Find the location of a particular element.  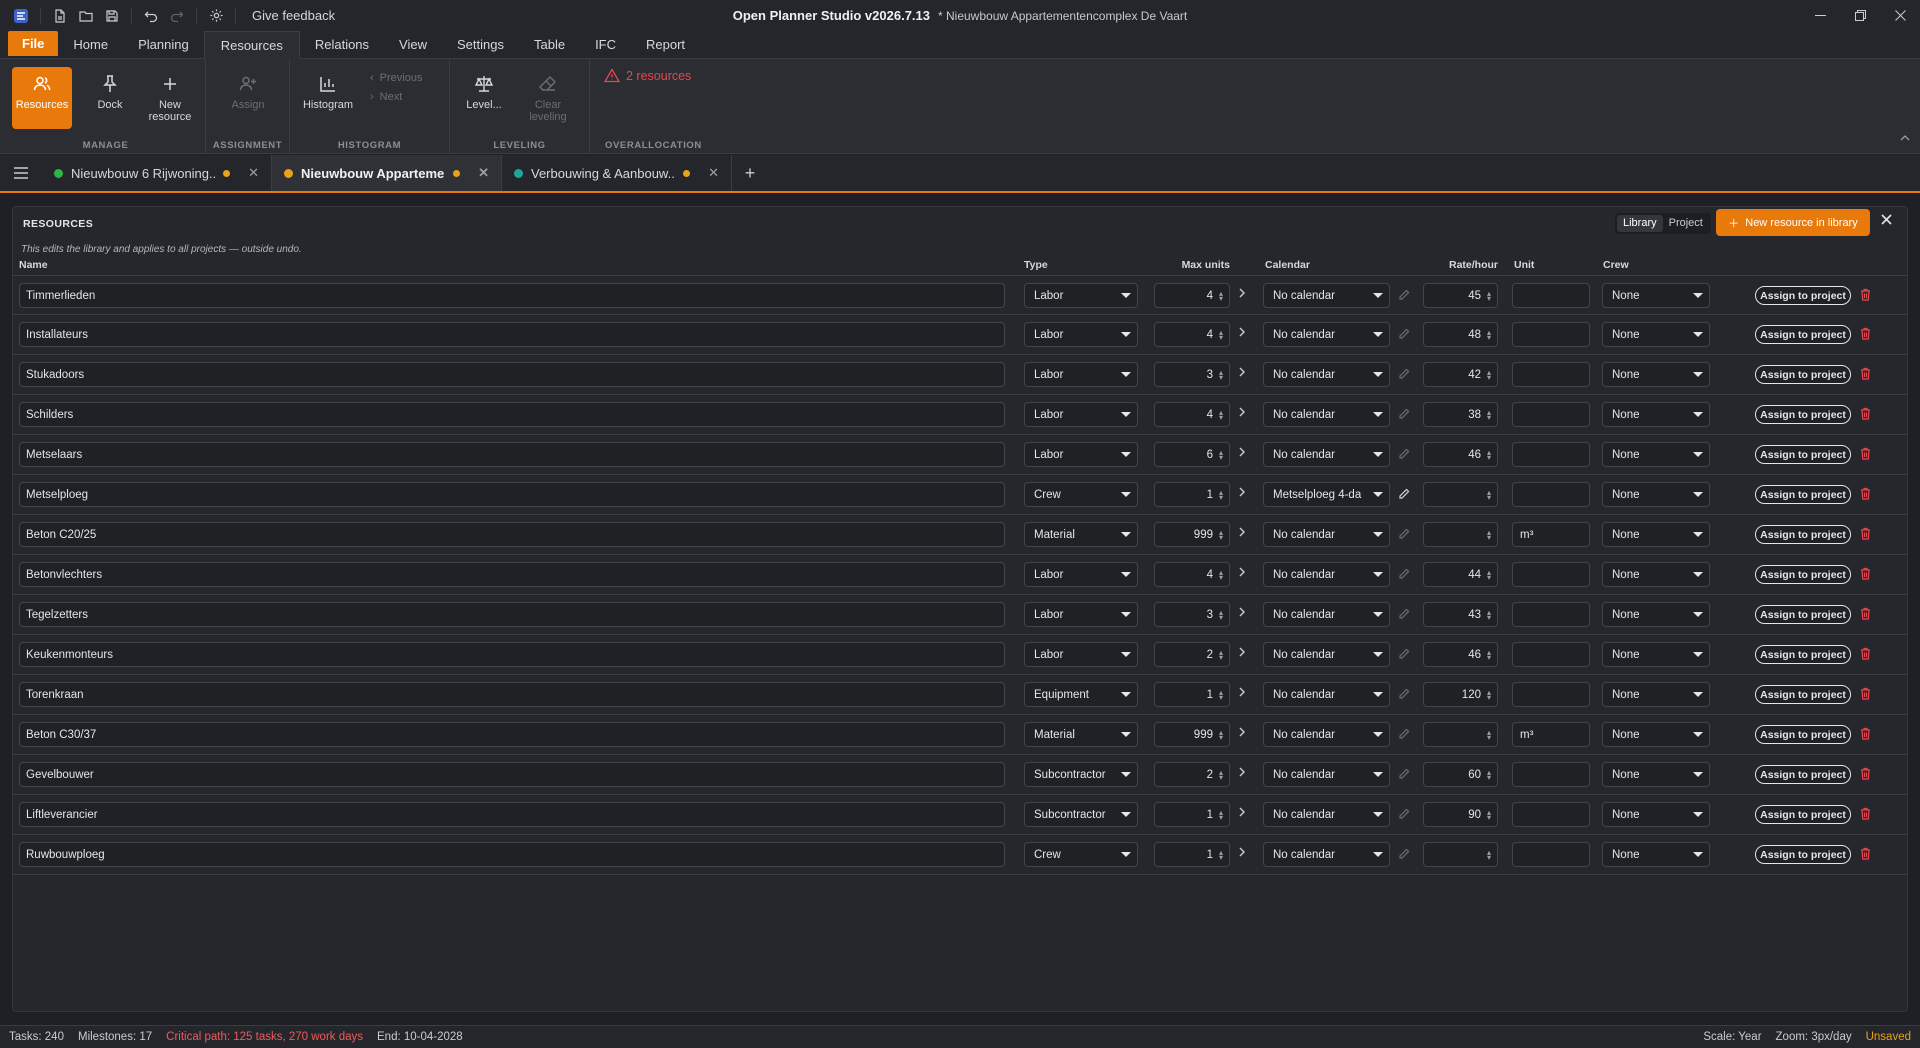

resource-name-input: Ruwbouwploeg is located at coordinates (512, 854).